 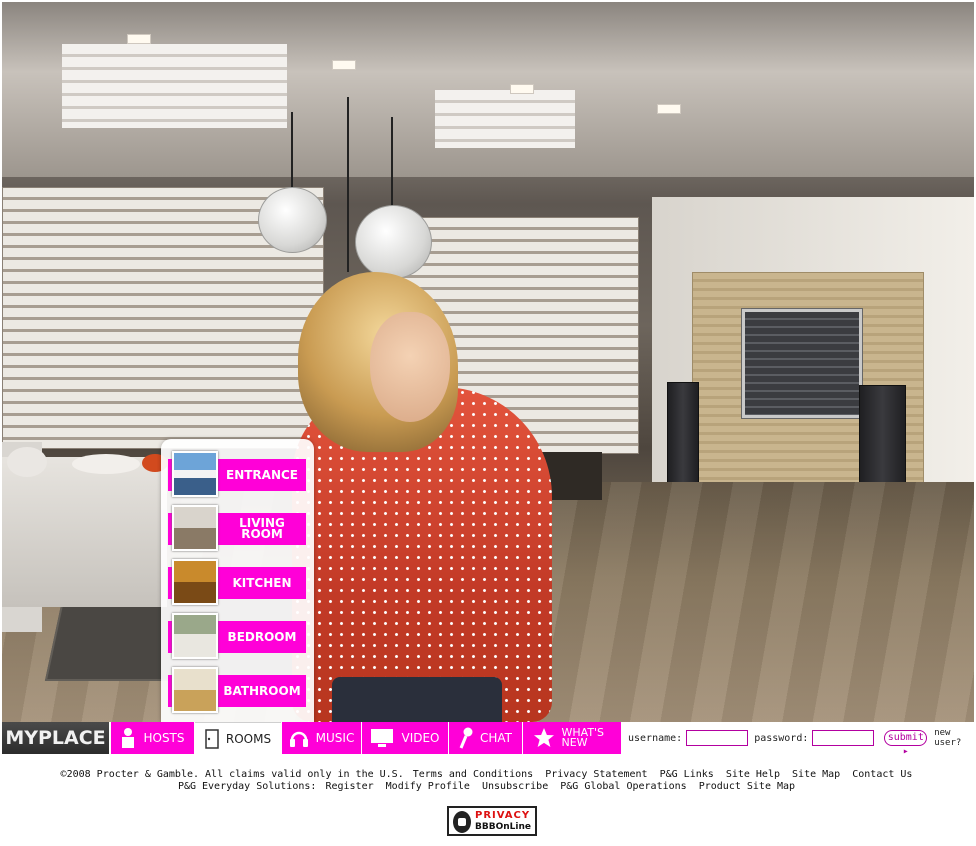 I want to click on nav-chat: CHAT, so click(x=485, y=738).